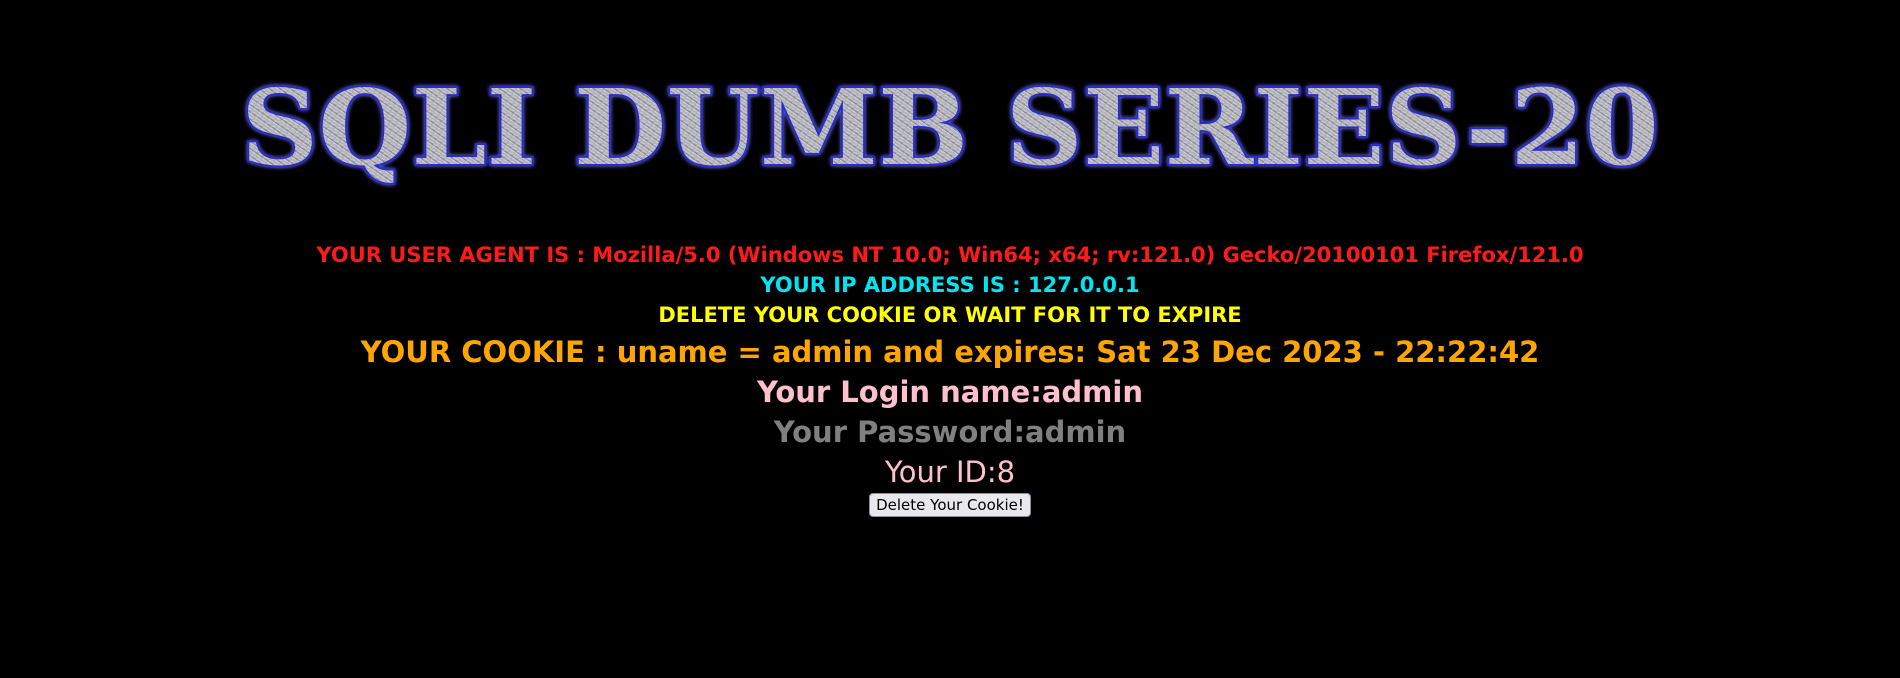 The height and width of the screenshot is (678, 1900). What do you see at coordinates (950, 432) in the screenshot?
I see `password-text: Your Password:admin` at bounding box center [950, 432].